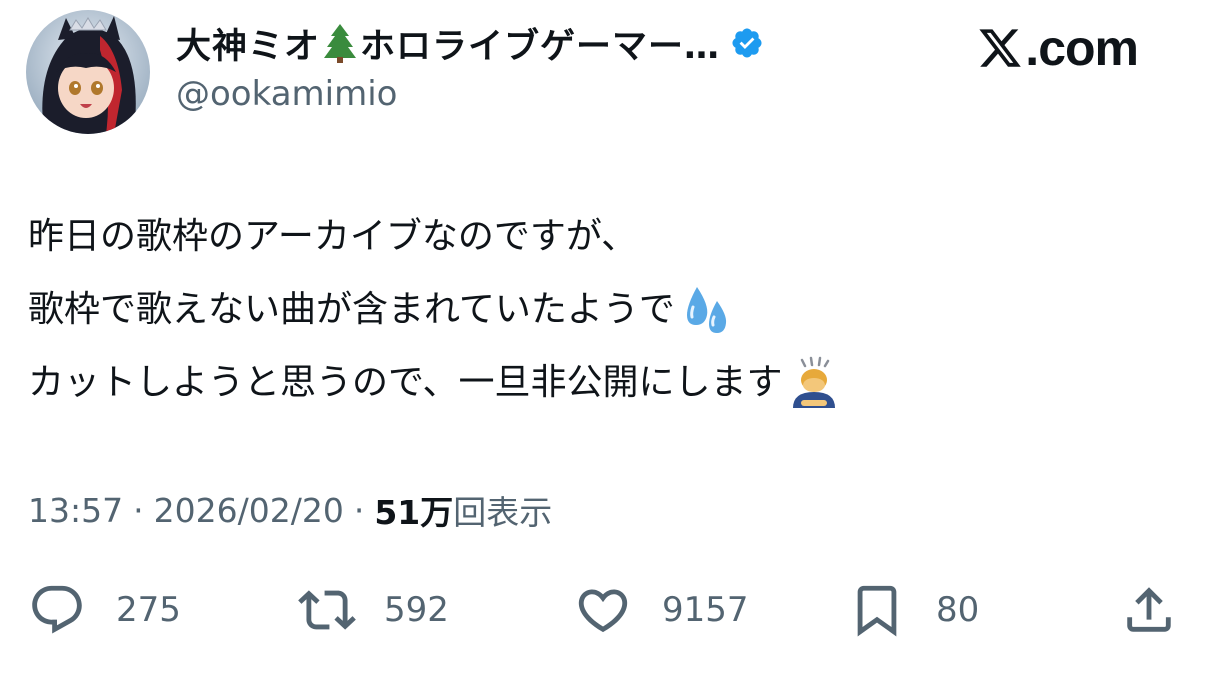 The image size is (1206, 676). I want to click on tweet-line: 昨日の歌枠のアーカイブなのですが、, so click(603, 236).